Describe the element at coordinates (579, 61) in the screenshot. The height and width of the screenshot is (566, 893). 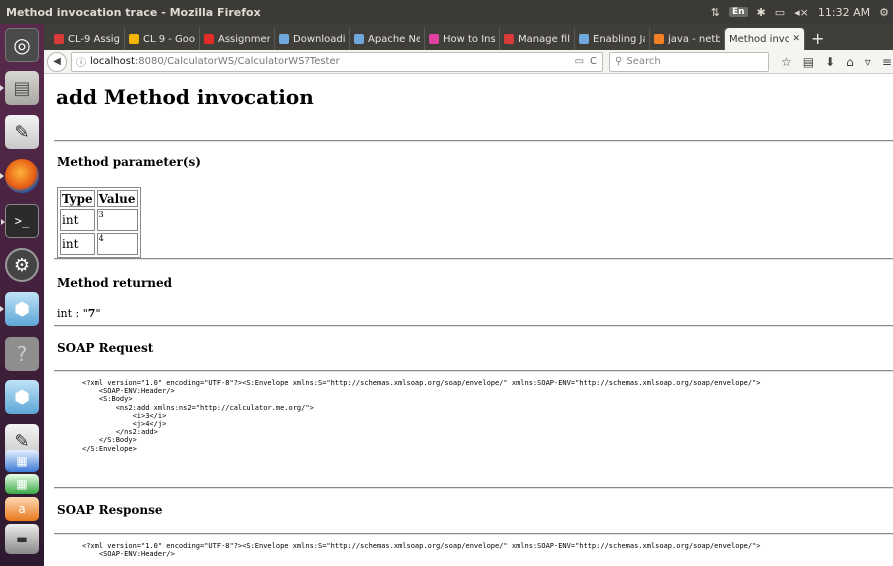
I see `reader-view-icon: ▭` at that location.